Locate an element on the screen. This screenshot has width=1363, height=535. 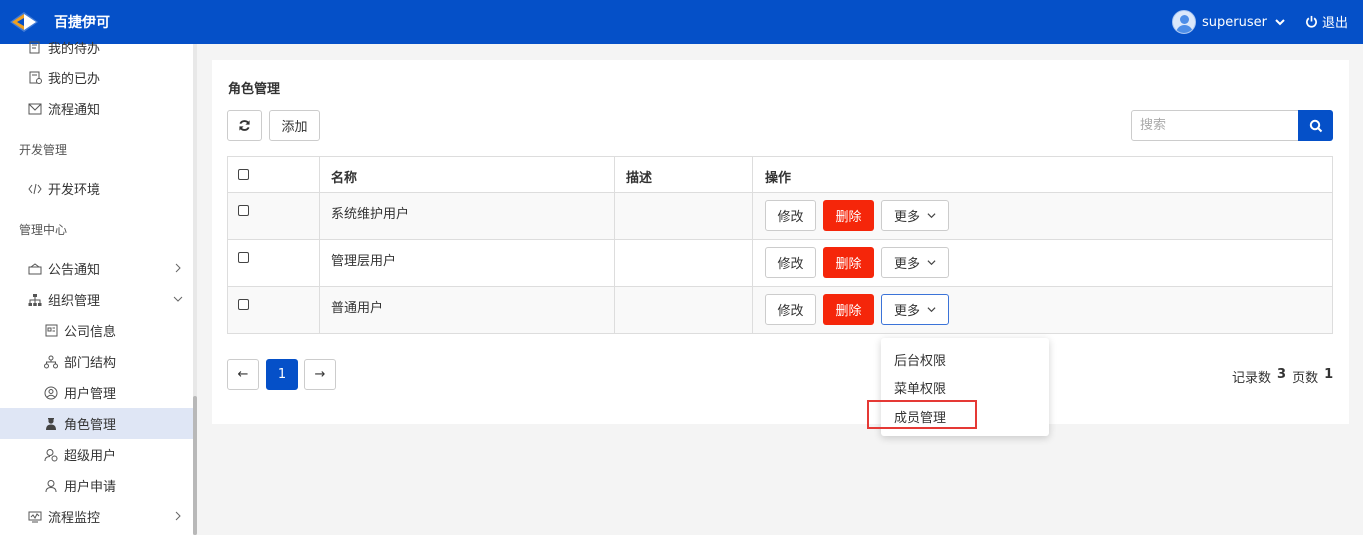
dept-icon is located at coordinates (51, 362).